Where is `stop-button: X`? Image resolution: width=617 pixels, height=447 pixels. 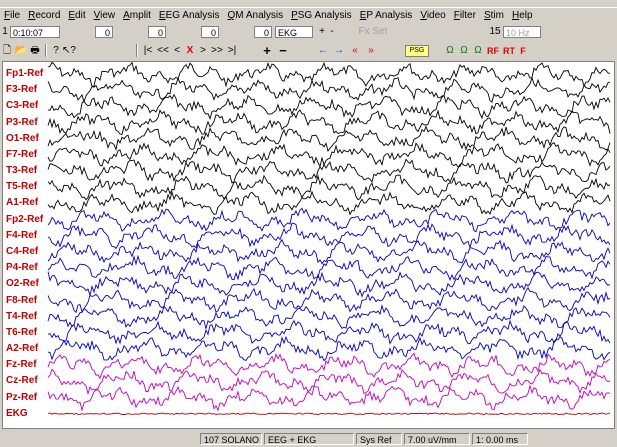 stop-button: X is located at coordinates (190, 51).